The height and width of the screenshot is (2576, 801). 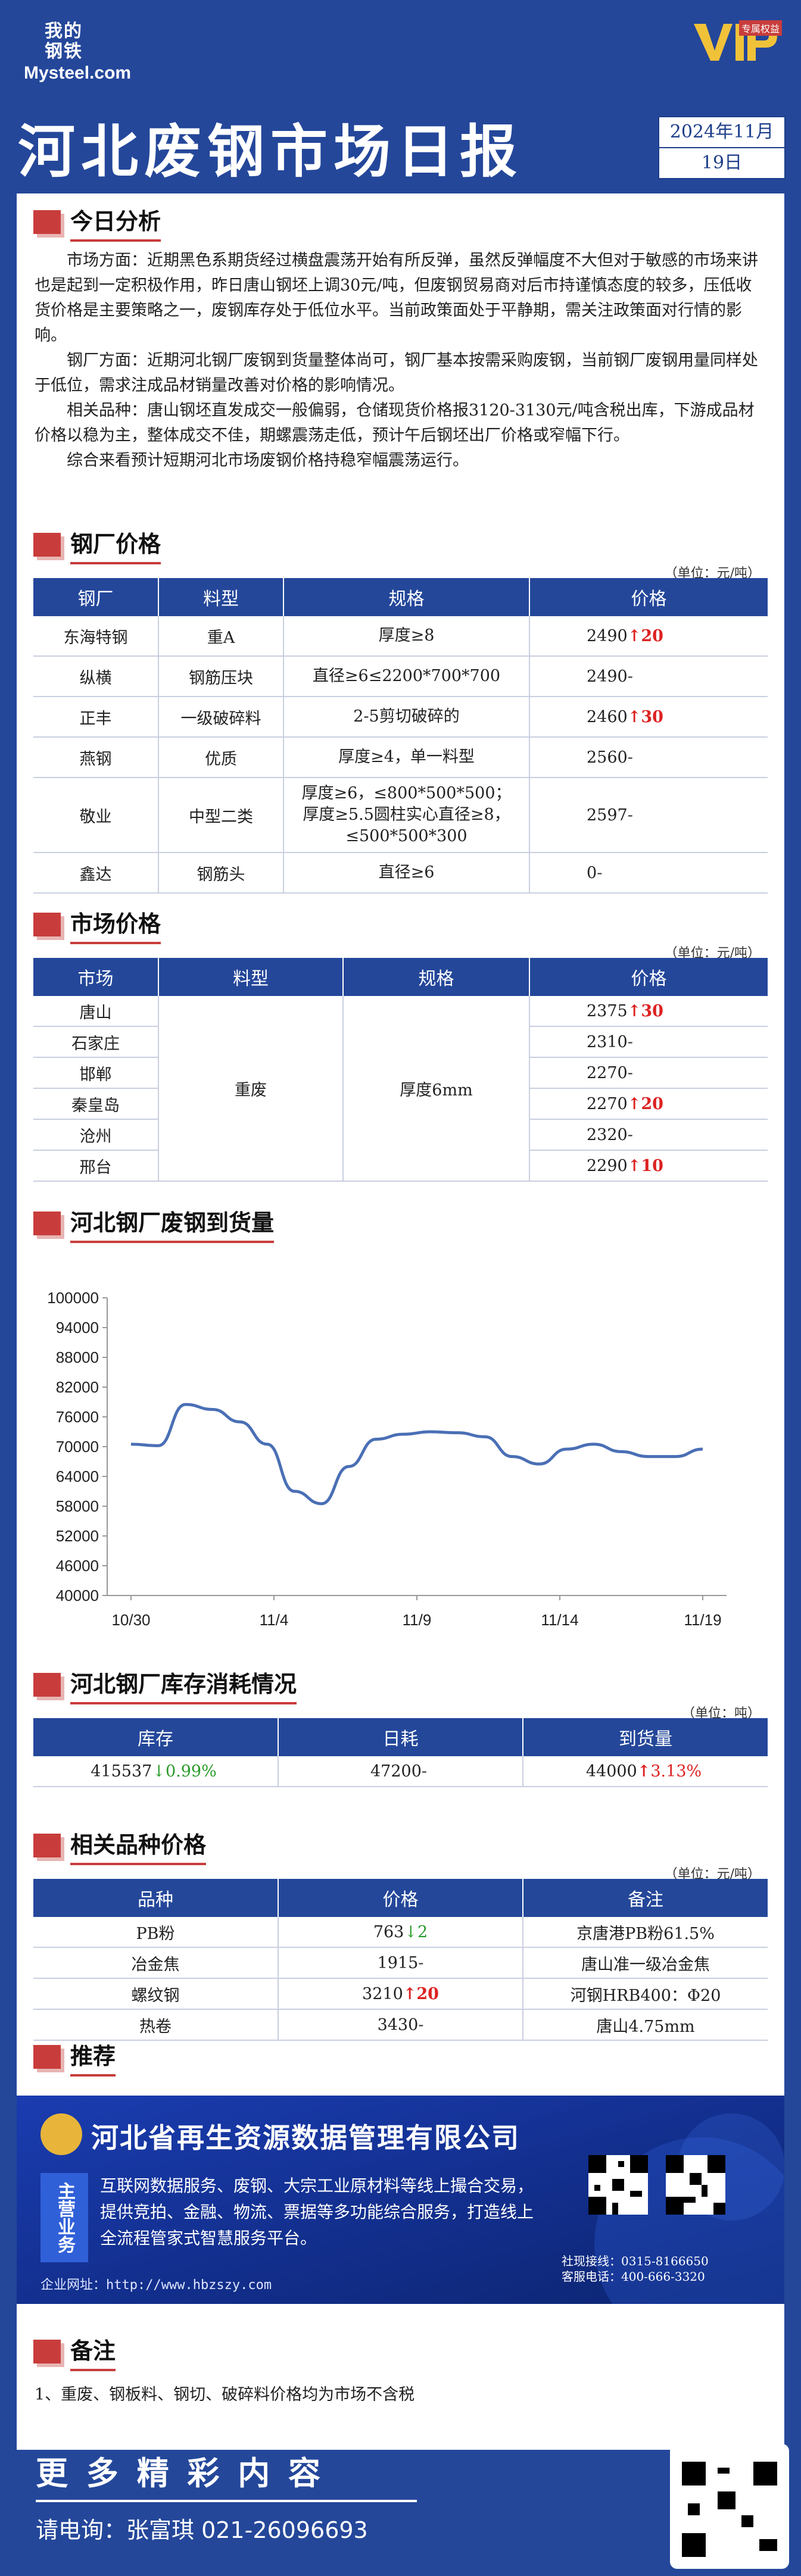 What do you see at coordinates (96, 1166) in the screenshot?
I see `market-name: 邢台` at bounding box center [96, 1166].